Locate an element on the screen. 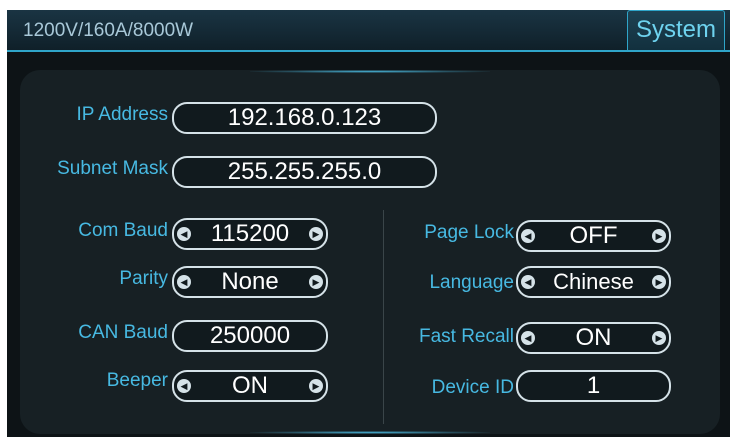 The width and height of the screenshot is (734, 443). header-divider is located at coordinates (368, 51).